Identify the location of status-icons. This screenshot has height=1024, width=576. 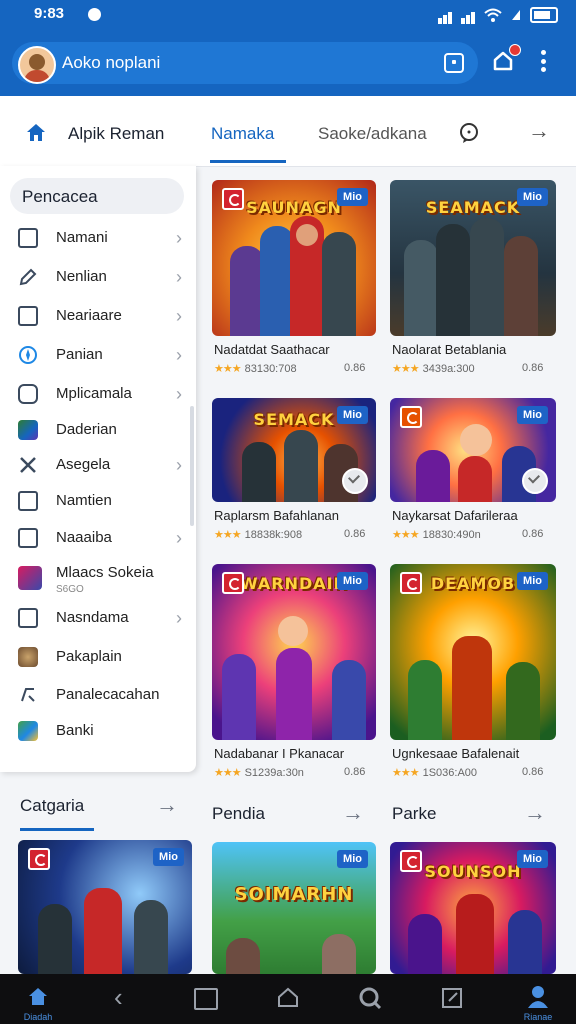
(498, 15).